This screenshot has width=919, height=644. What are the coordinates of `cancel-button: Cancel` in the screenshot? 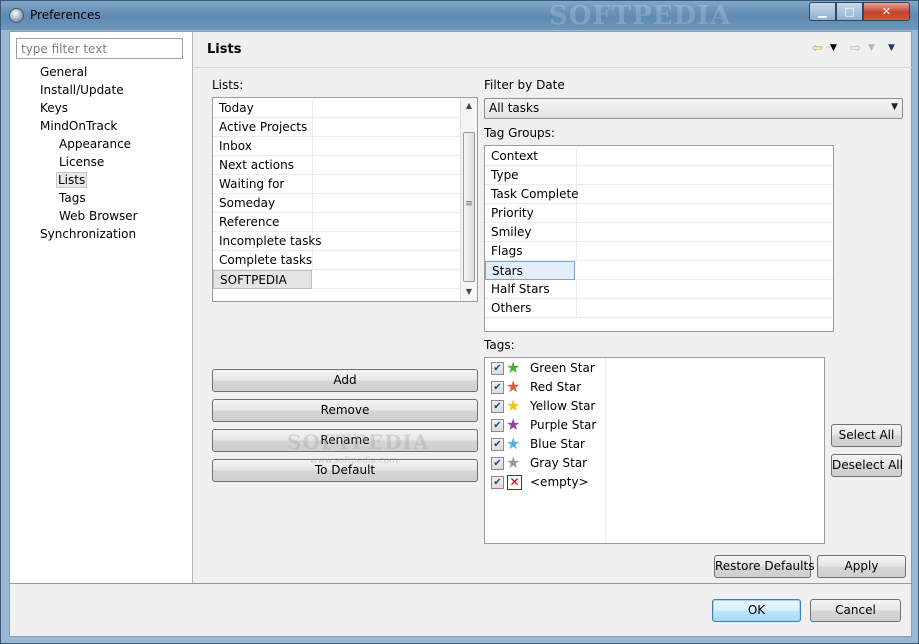 It's located at (855, 610).